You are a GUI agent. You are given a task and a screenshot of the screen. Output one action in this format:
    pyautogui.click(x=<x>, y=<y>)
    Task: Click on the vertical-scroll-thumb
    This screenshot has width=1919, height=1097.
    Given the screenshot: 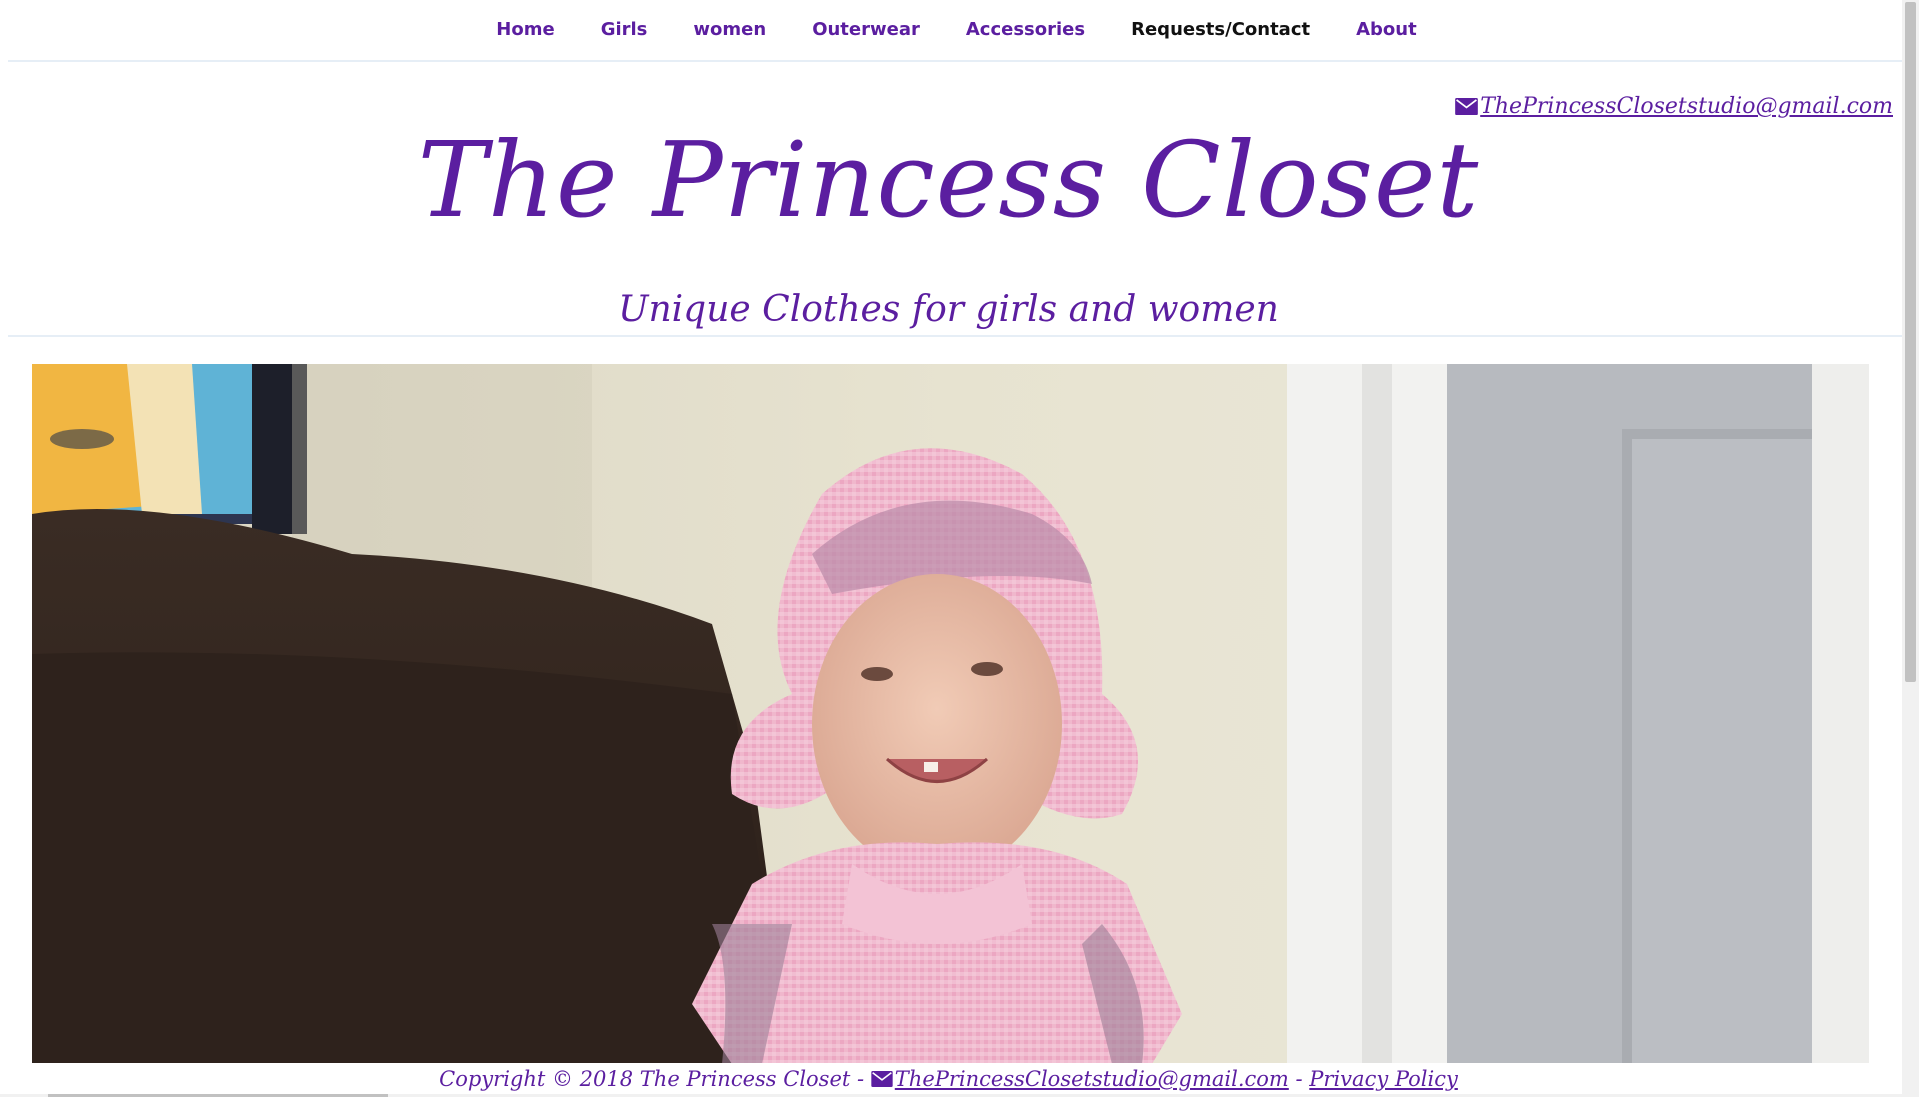 What is the action you would take?
    pyautogui.click(x=1910, y=342)
    